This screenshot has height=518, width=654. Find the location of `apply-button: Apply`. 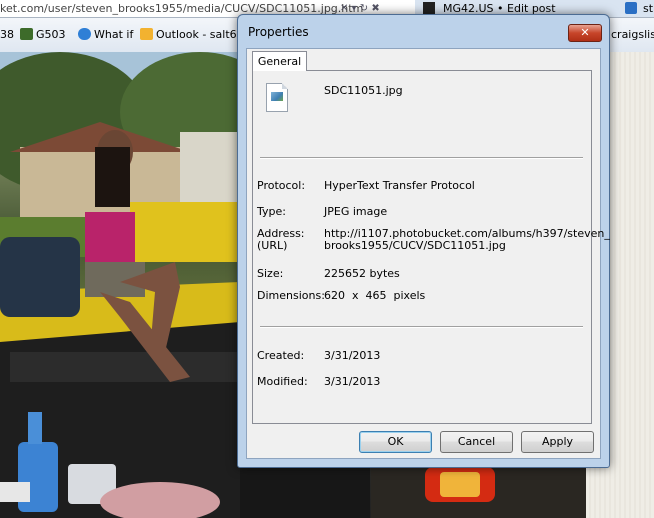

apply-button: Apply is located at coordinates (557, 442).